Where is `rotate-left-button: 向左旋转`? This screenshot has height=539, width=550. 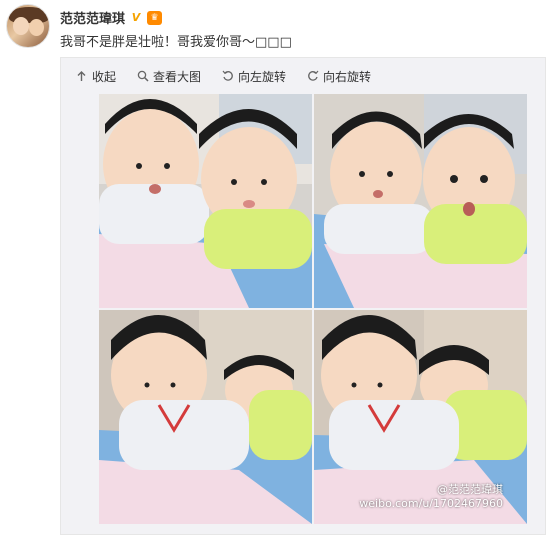 rotate-left-button: 向左旋转 is located at coordinates (253, 76).